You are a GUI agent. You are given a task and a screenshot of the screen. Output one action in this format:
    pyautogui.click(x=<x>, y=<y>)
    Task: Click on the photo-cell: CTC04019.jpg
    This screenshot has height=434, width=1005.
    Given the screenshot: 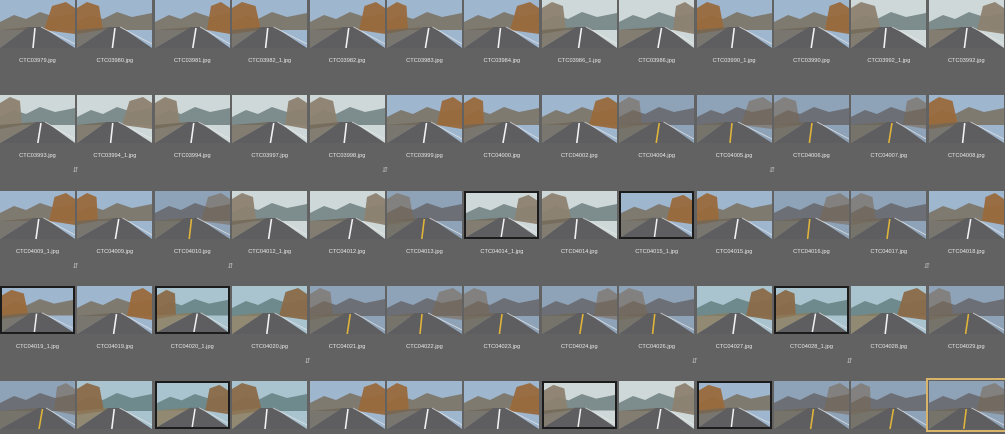 What is the action you would take?
    pyautogui.click(x=115, y=320)
    